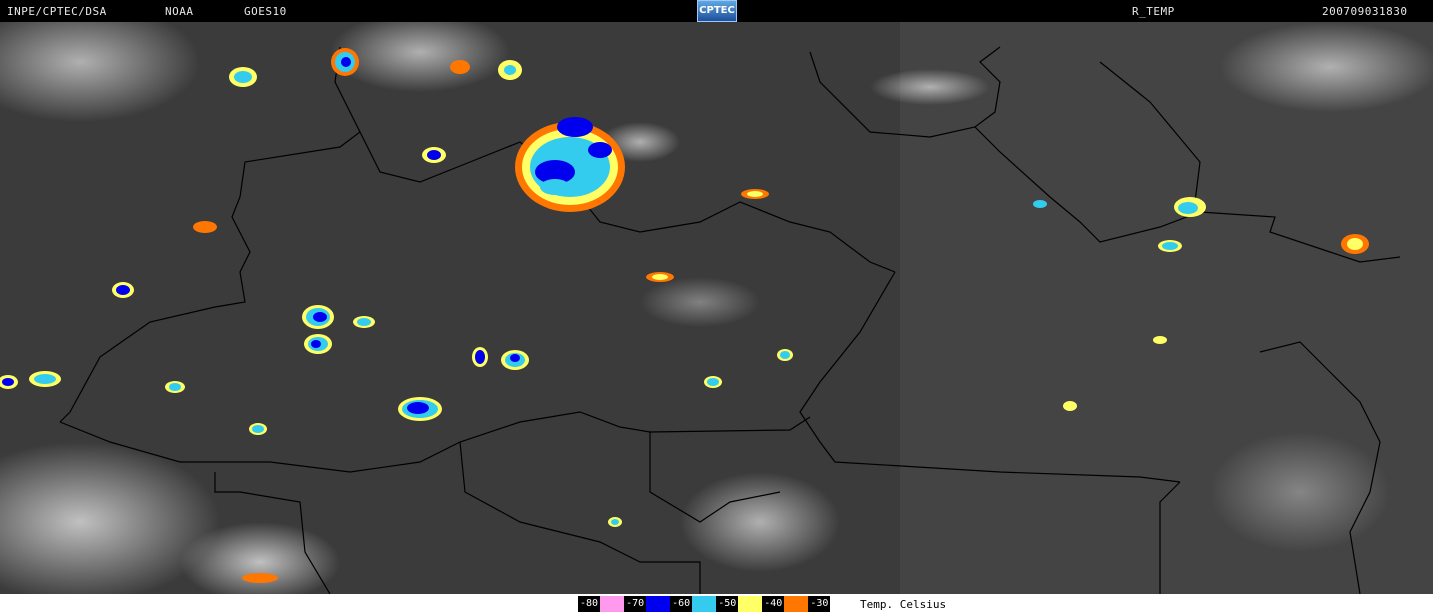 The image size is (1433, 614). I want to click on legend-entry: -60, so click(693, 604).